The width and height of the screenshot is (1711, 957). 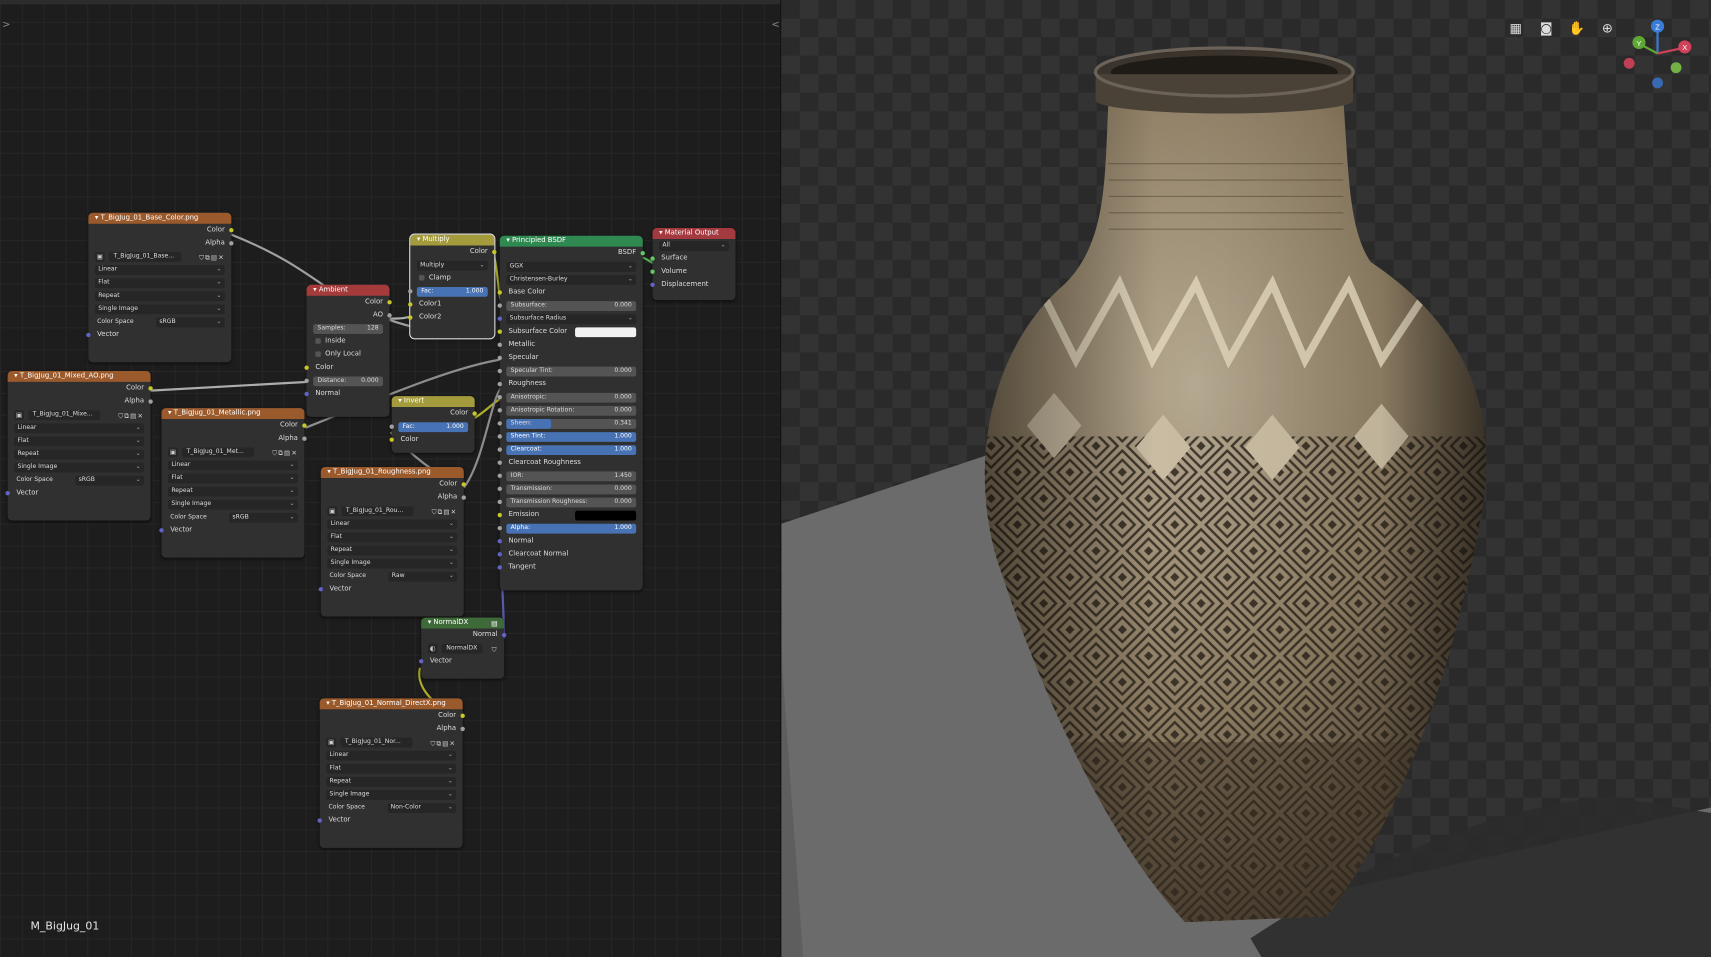 I want to click on sidebar-left-arrow-icon: >, so click(x=6, y=25).